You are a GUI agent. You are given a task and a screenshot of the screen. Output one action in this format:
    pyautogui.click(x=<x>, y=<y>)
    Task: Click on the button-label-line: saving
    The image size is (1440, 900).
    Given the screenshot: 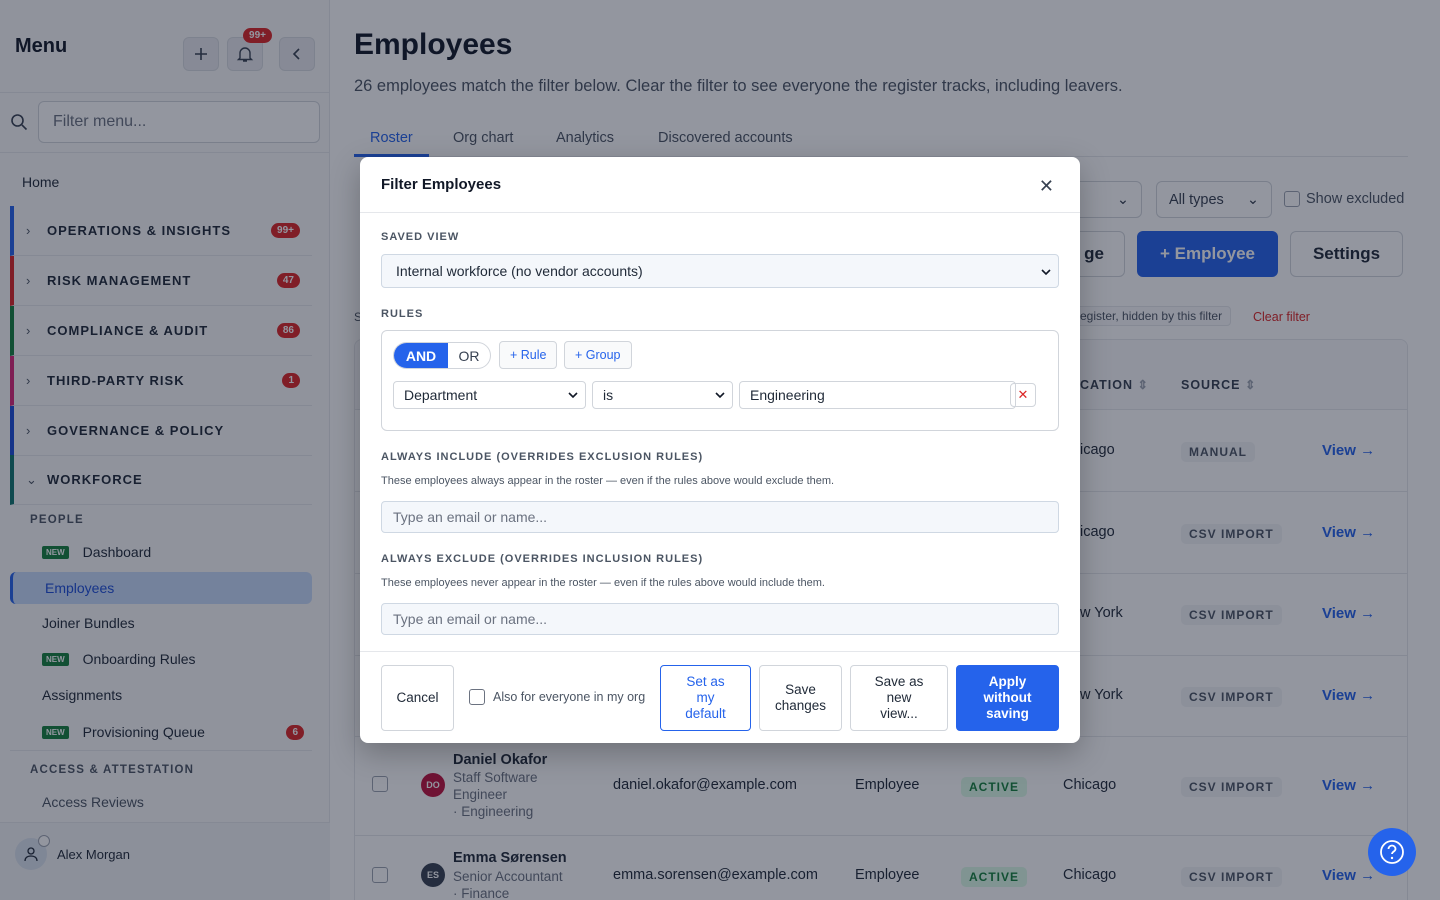 What is the action you would take?
    pyautogui.click(x=1007, y=713)
    